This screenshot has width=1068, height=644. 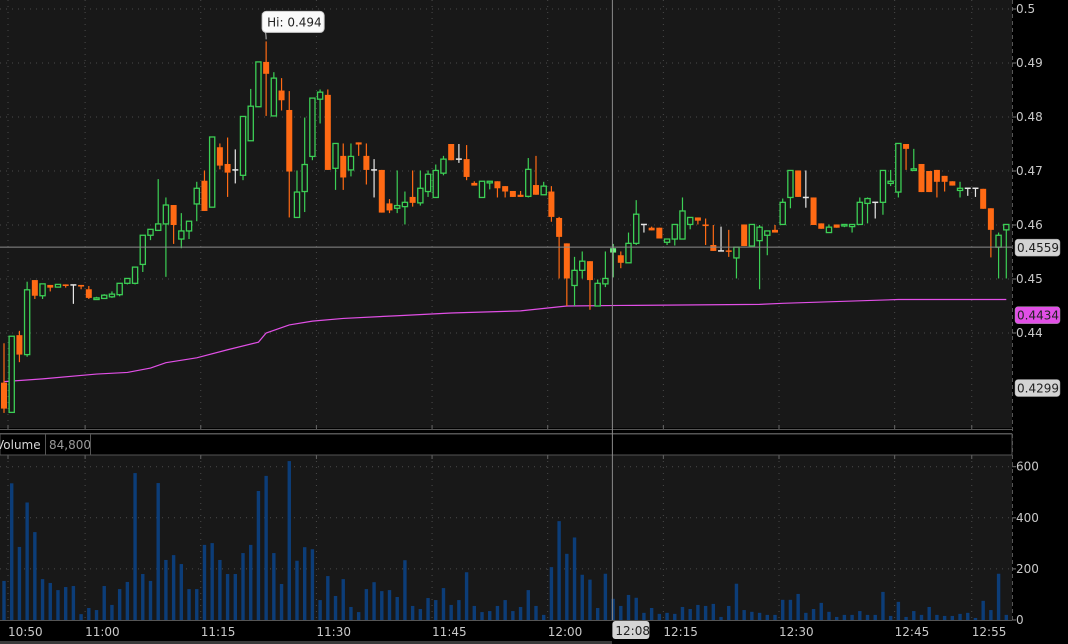 I want to click on price-tag-text: 0.4434, so click(x=1038, y=316).